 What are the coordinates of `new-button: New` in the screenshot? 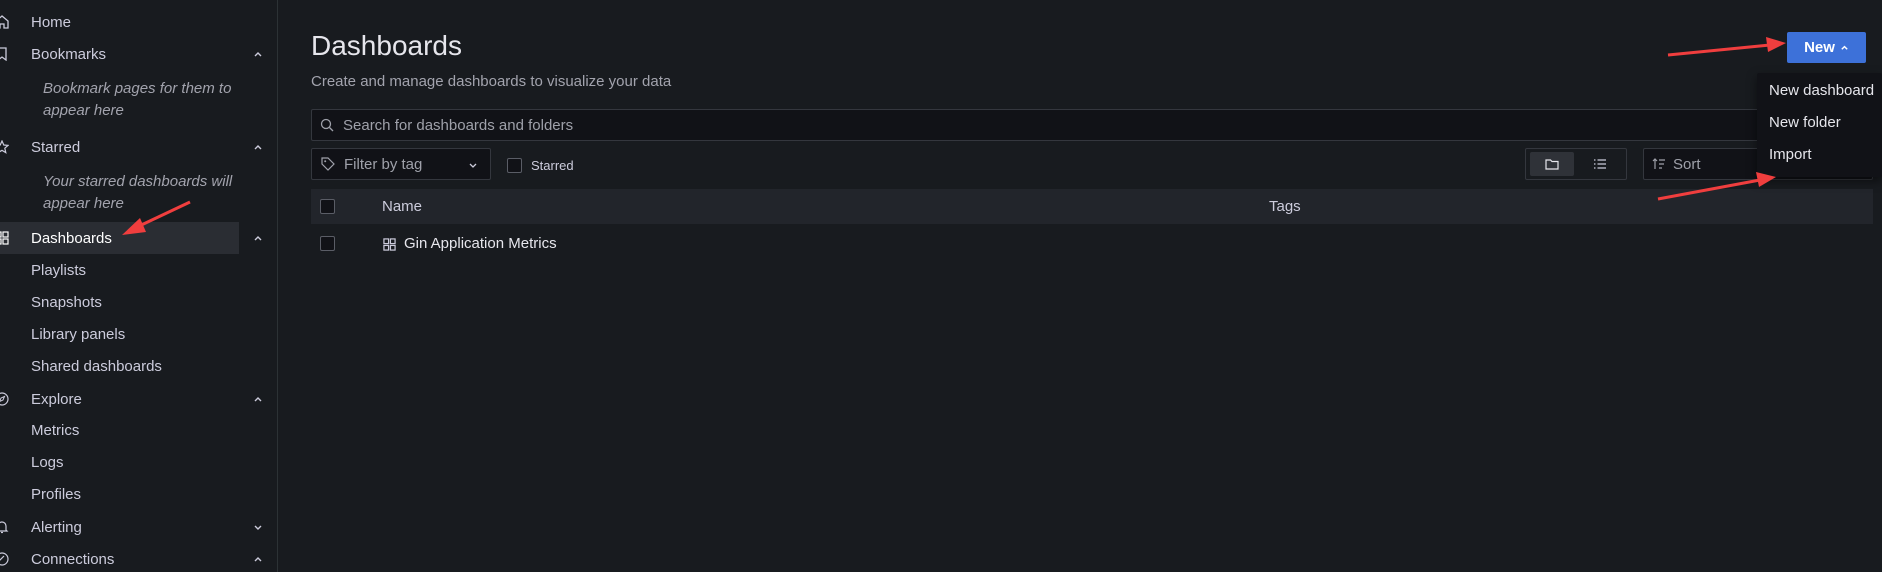 It's located at (1826, 47).